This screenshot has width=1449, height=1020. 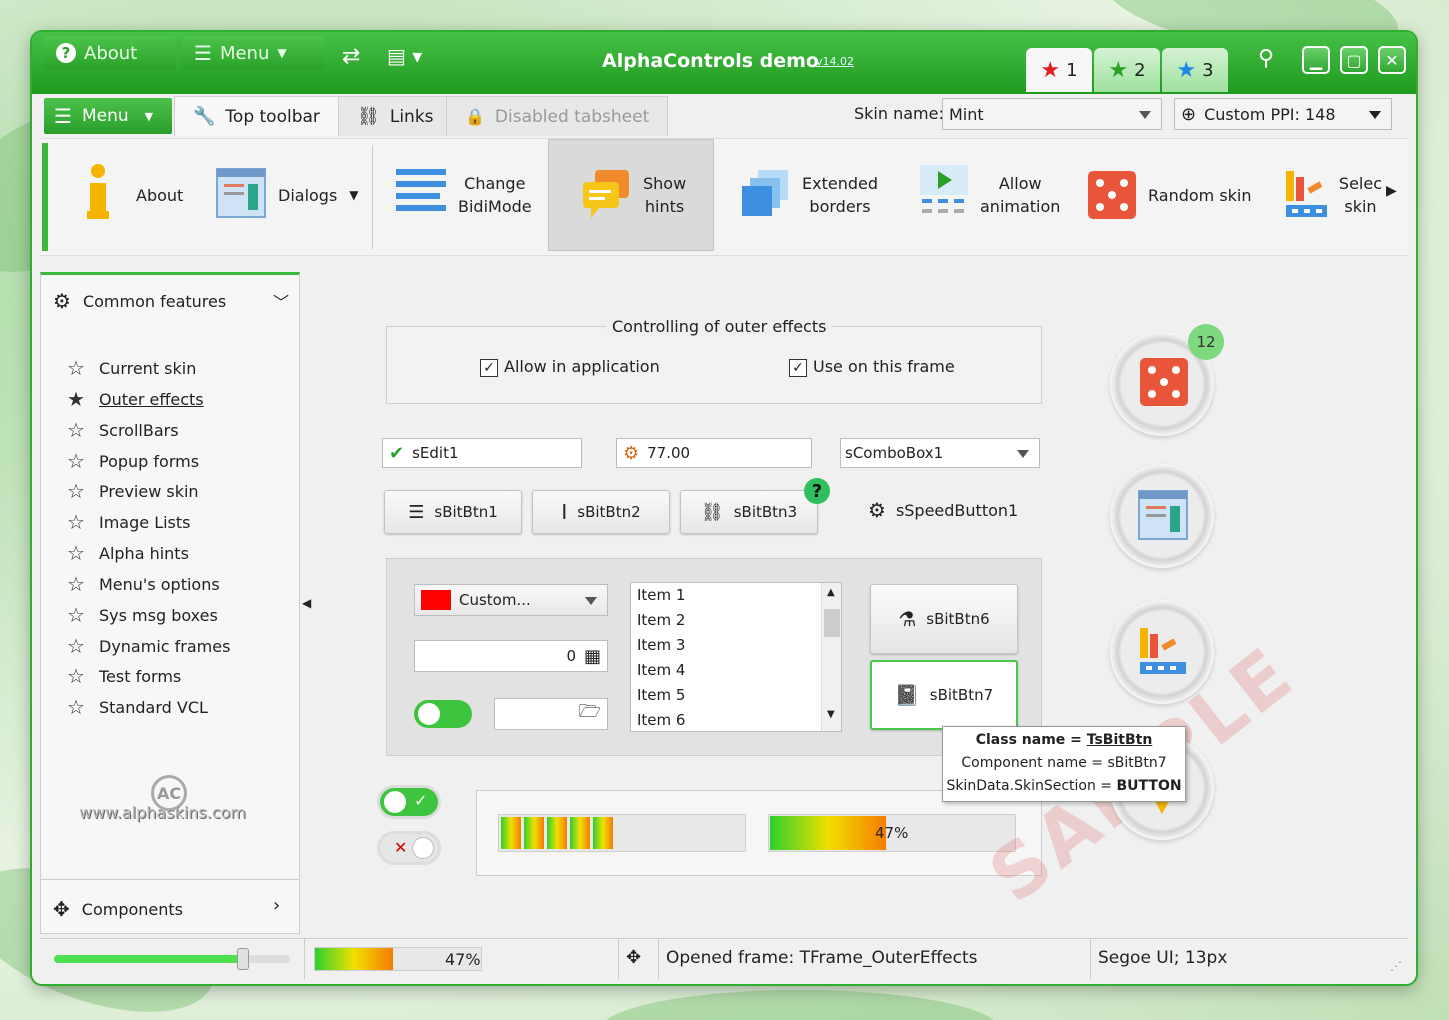 I want to click on sidebar-item: ☆ Image Lists, so click(x=127, y=522).